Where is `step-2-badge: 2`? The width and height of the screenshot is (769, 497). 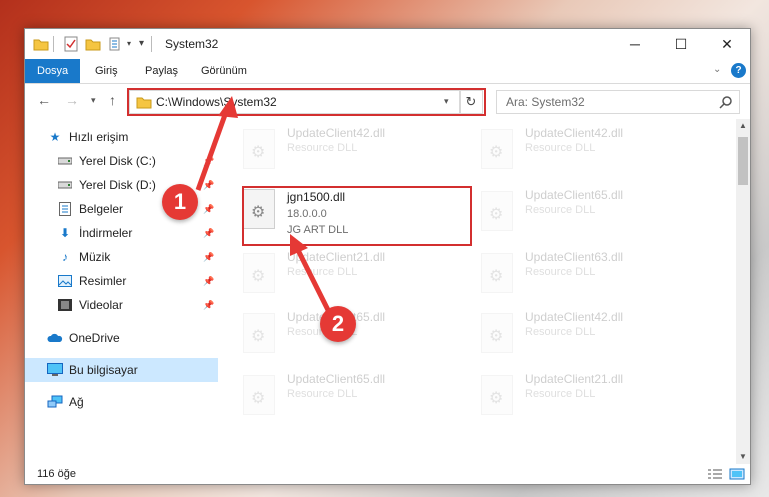 step-2-badge: 2 is located at coordinates (338, 324).